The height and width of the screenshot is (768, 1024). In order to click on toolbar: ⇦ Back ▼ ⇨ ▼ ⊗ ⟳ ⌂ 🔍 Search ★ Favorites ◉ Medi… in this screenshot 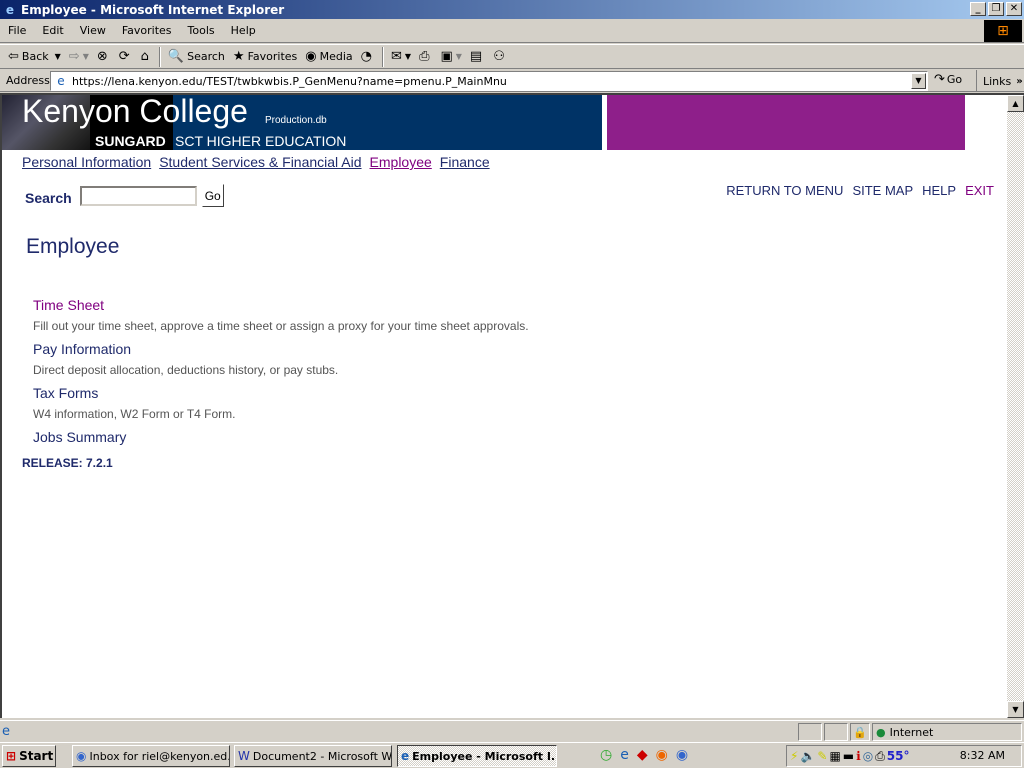, I will do `click(512, 56)`.